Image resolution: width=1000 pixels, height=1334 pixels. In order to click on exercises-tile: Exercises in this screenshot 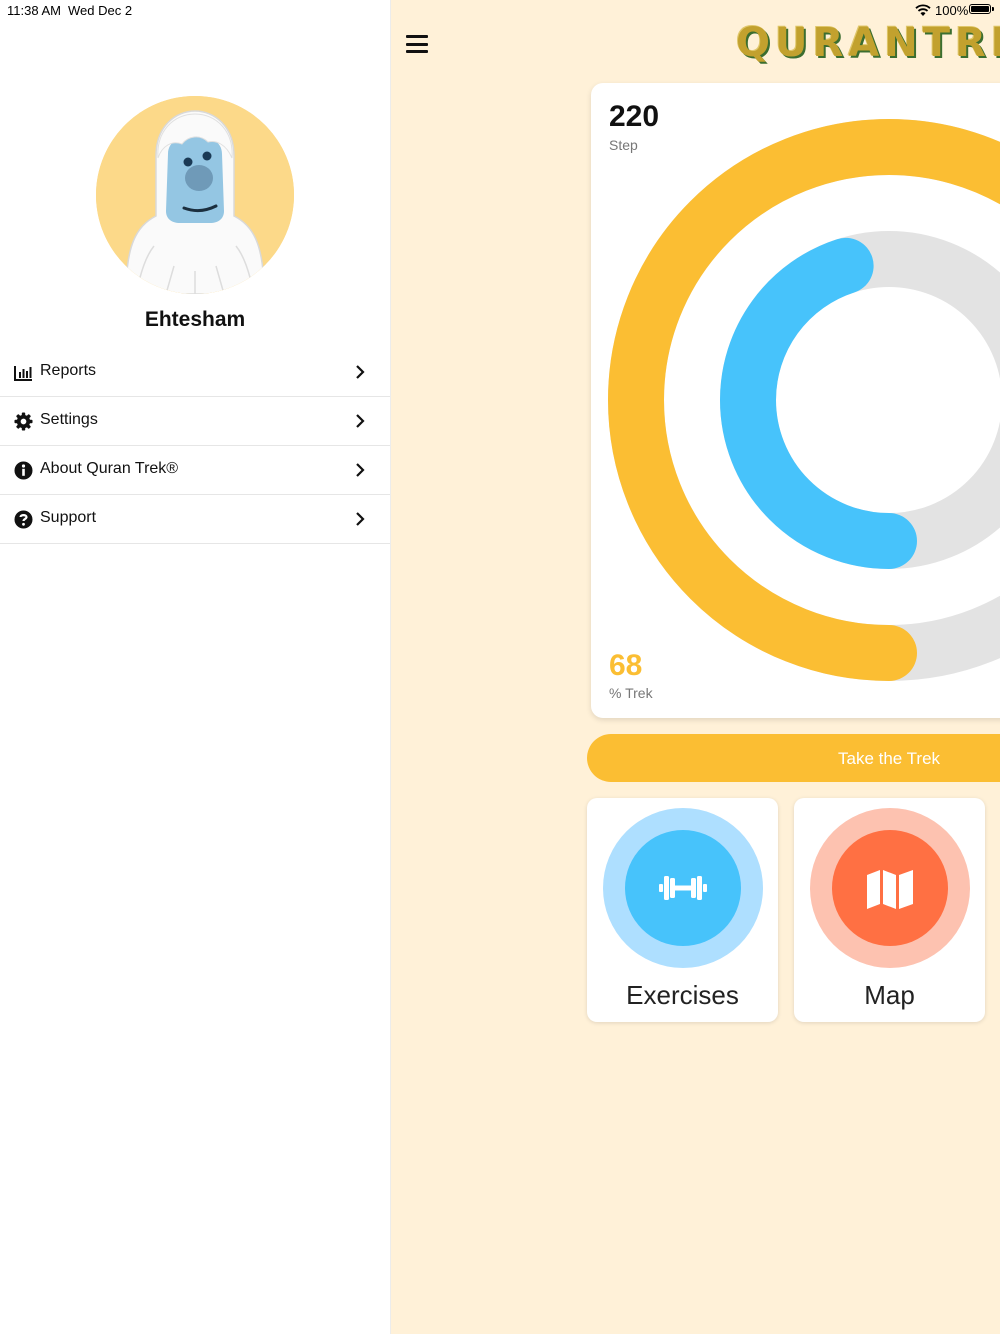, I will do `click(682, 910)`.